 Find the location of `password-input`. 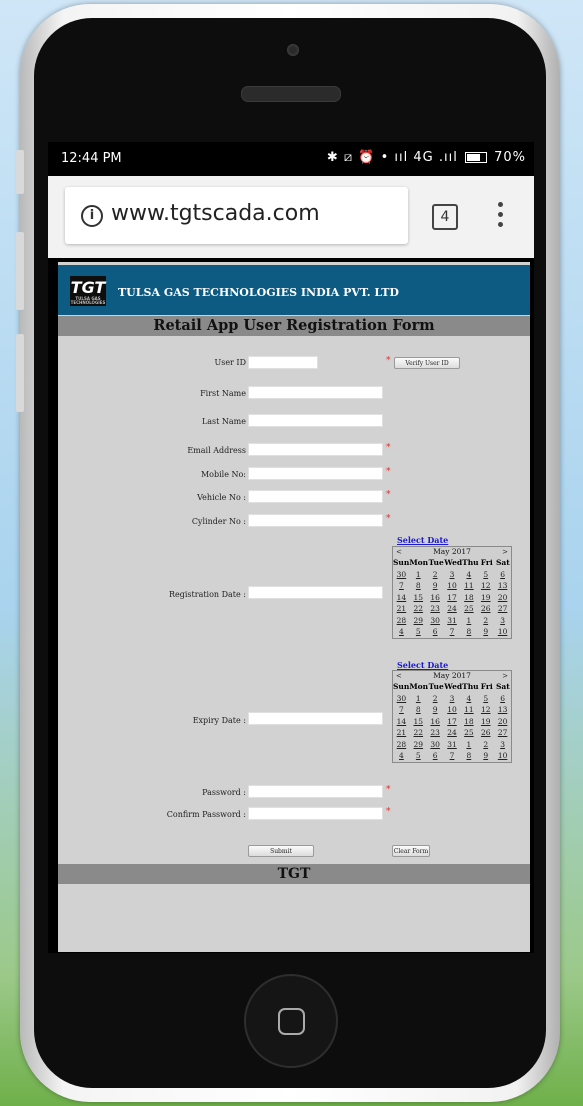

password-input is located at coordinates (315, 791).